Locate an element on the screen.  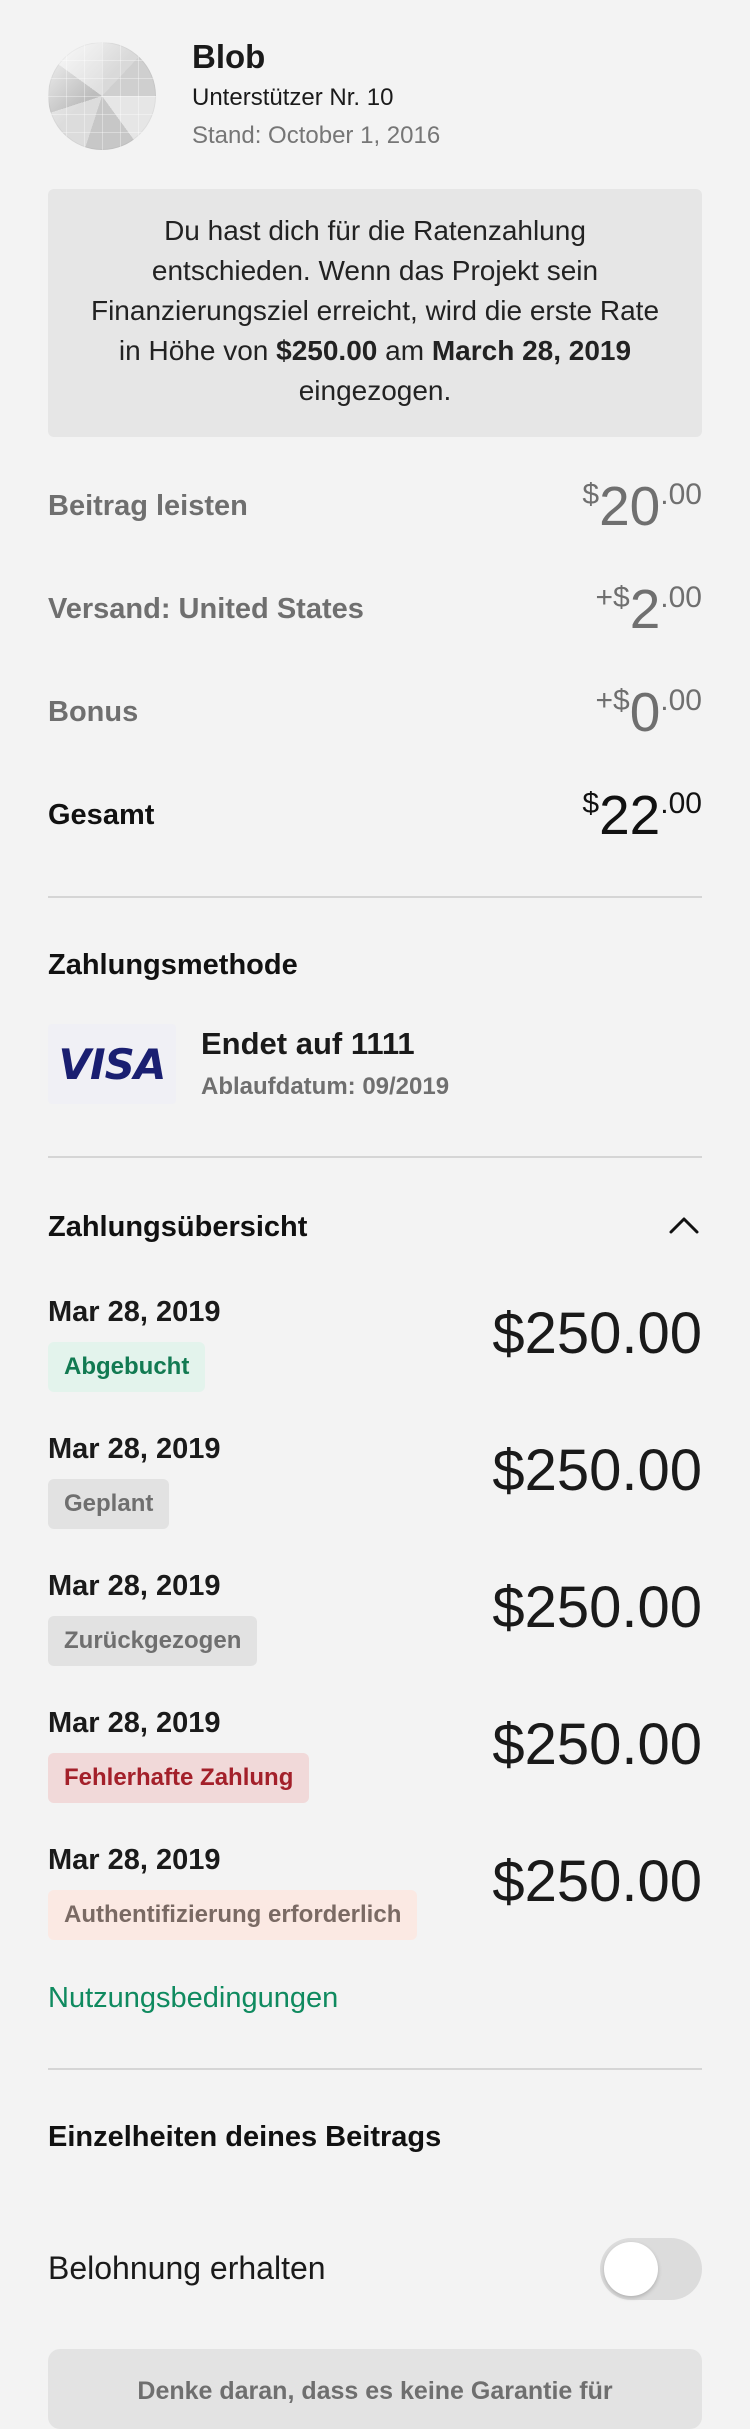
total-currency: $ is located at coordinates (591, 803).